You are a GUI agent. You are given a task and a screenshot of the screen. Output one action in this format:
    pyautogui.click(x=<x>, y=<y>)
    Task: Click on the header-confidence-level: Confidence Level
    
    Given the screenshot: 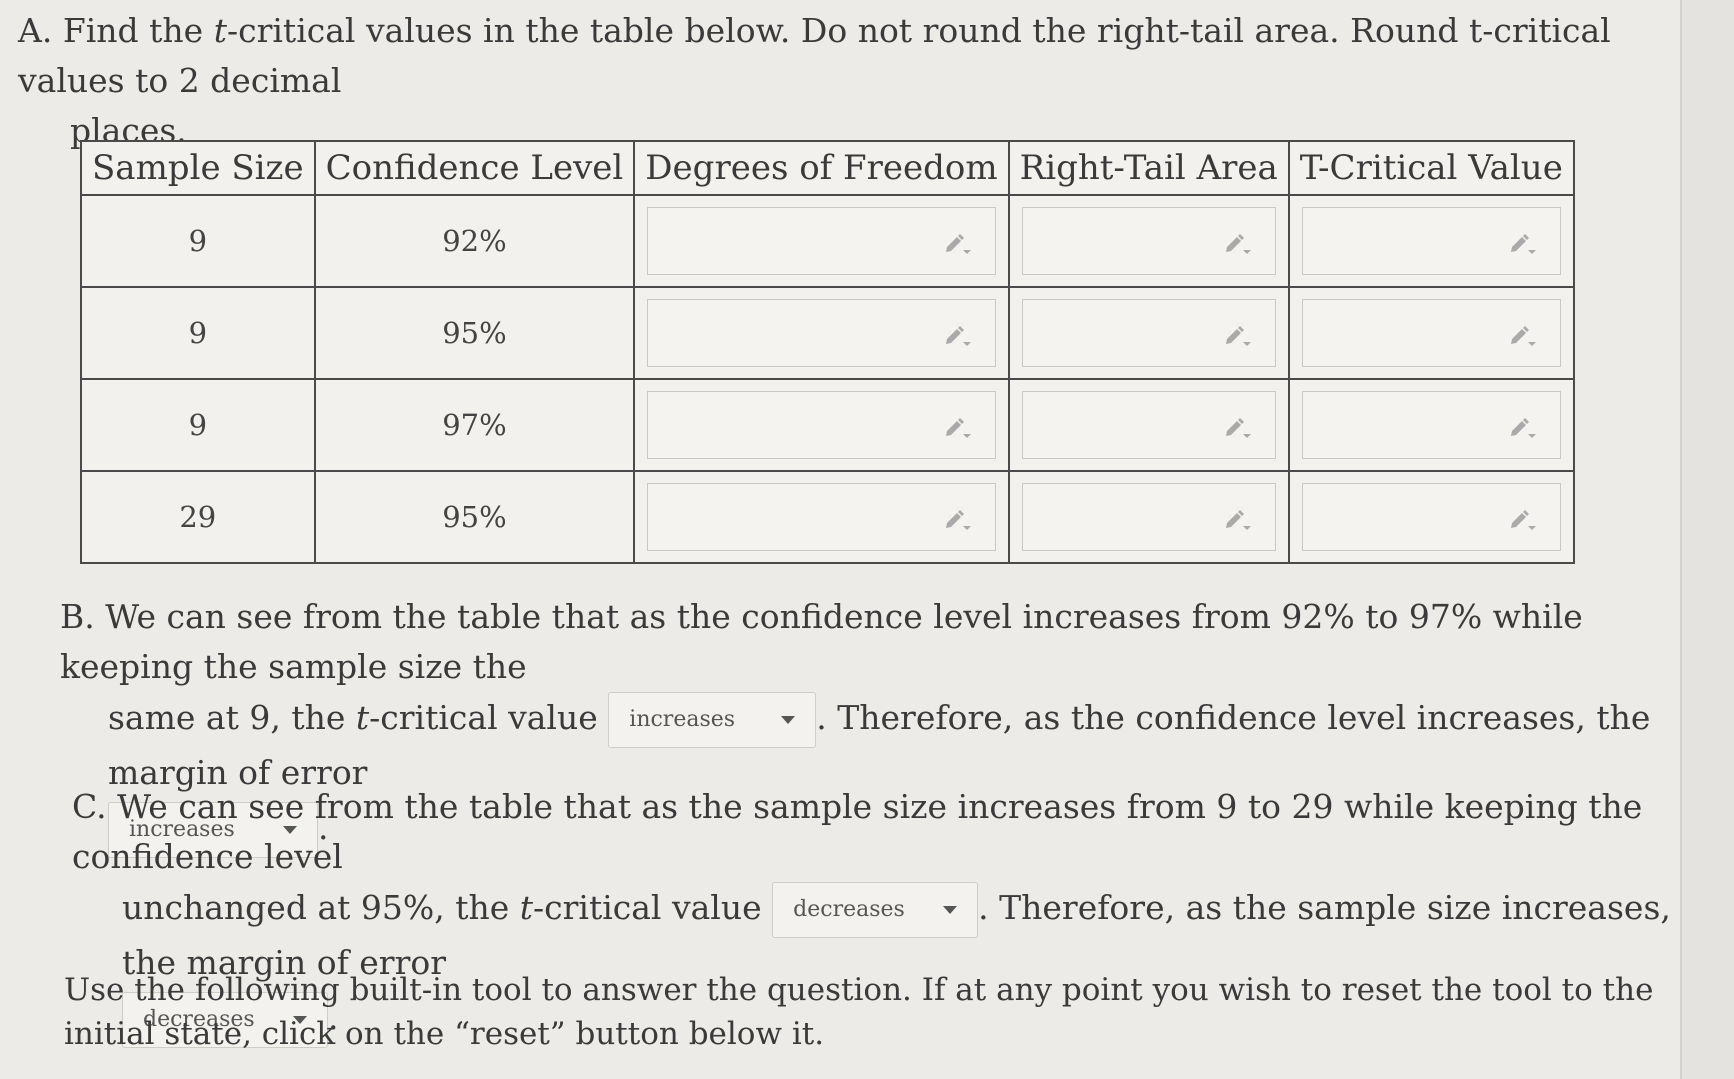 What is the action you would take?
    pyautogui.click(x=474, y=168)
    